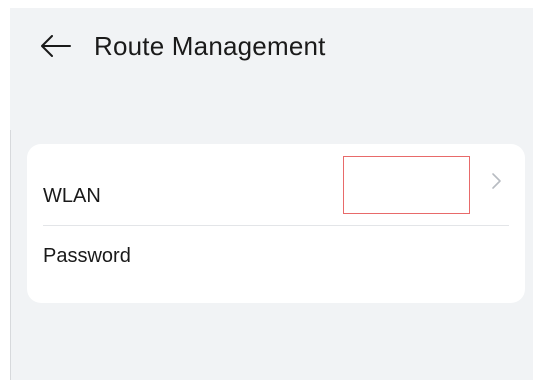 The width and height of the screenshot is (533, 380). What do you see at coordinates (276, 256) in the screenshot?
I see `settings-row-password: Password` at bounding box center [276, 256].